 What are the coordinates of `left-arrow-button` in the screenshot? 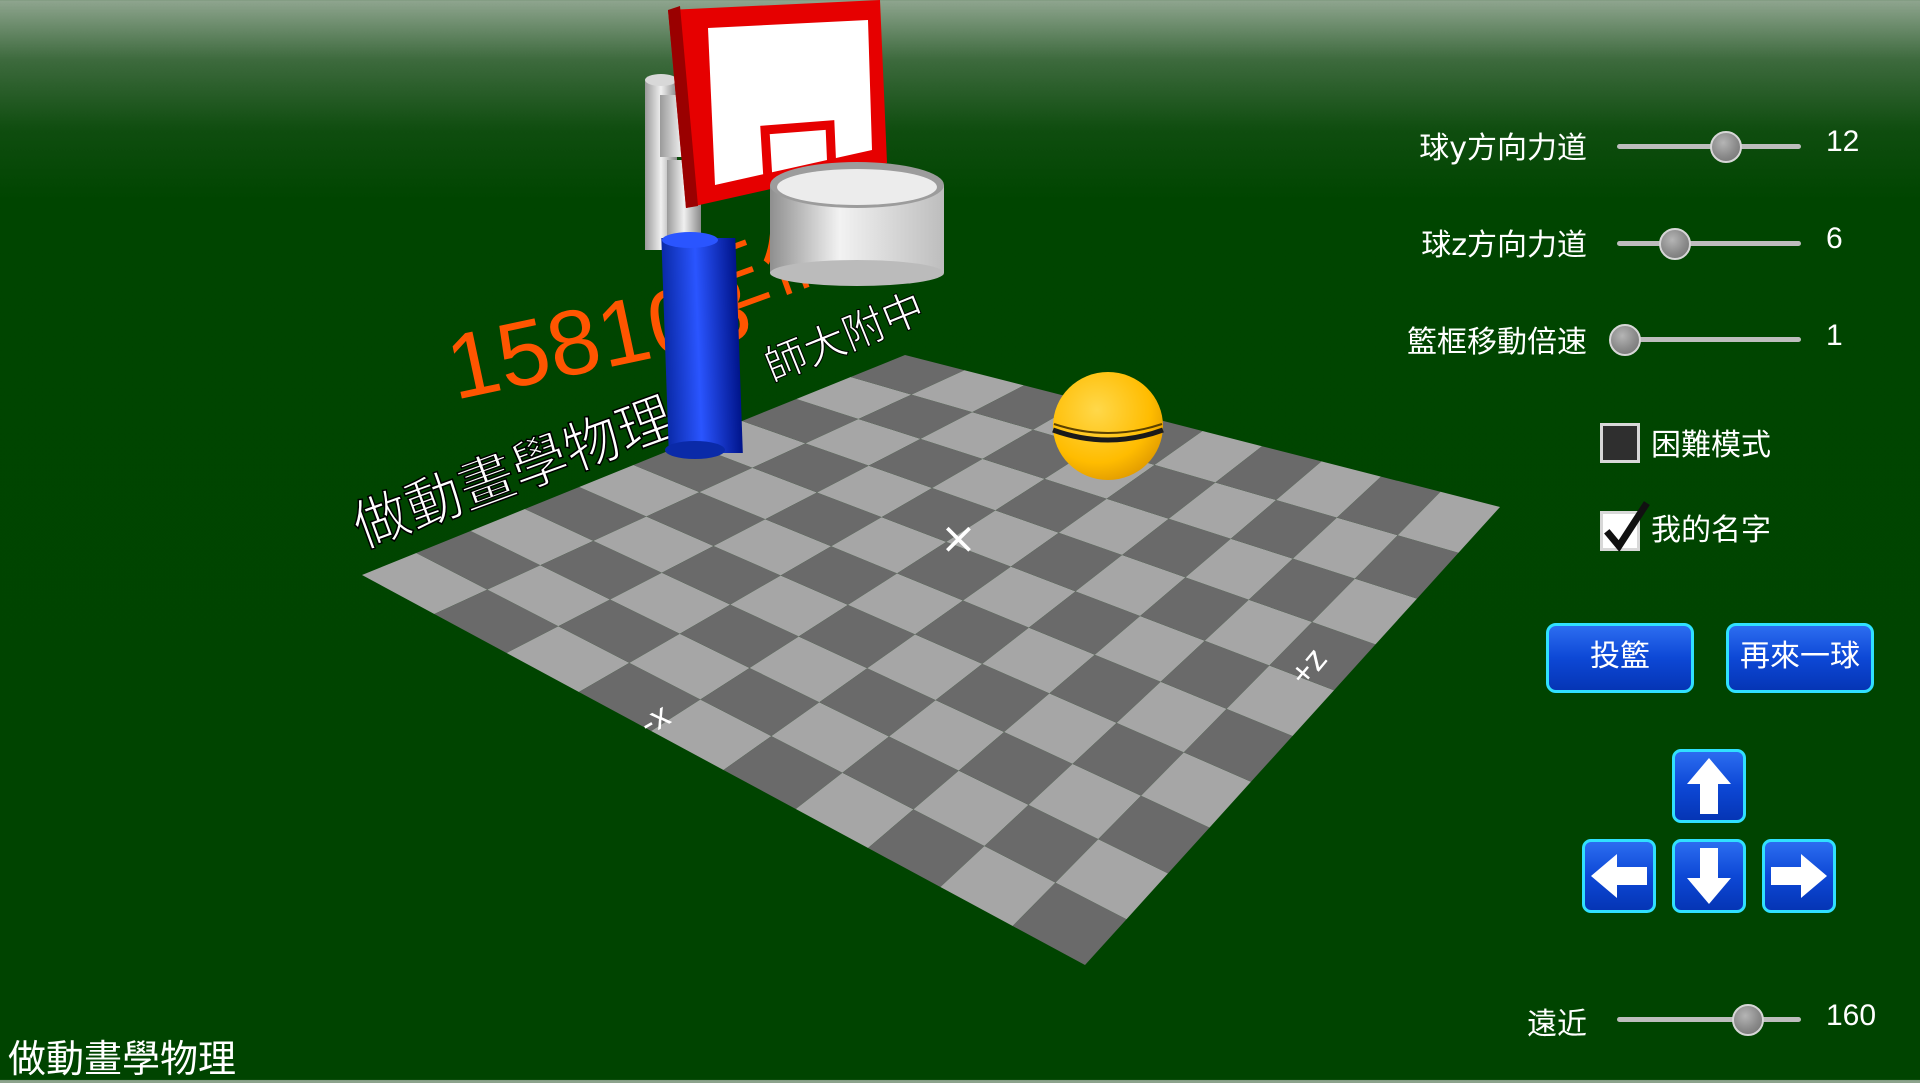 It's located at (1619, 876).